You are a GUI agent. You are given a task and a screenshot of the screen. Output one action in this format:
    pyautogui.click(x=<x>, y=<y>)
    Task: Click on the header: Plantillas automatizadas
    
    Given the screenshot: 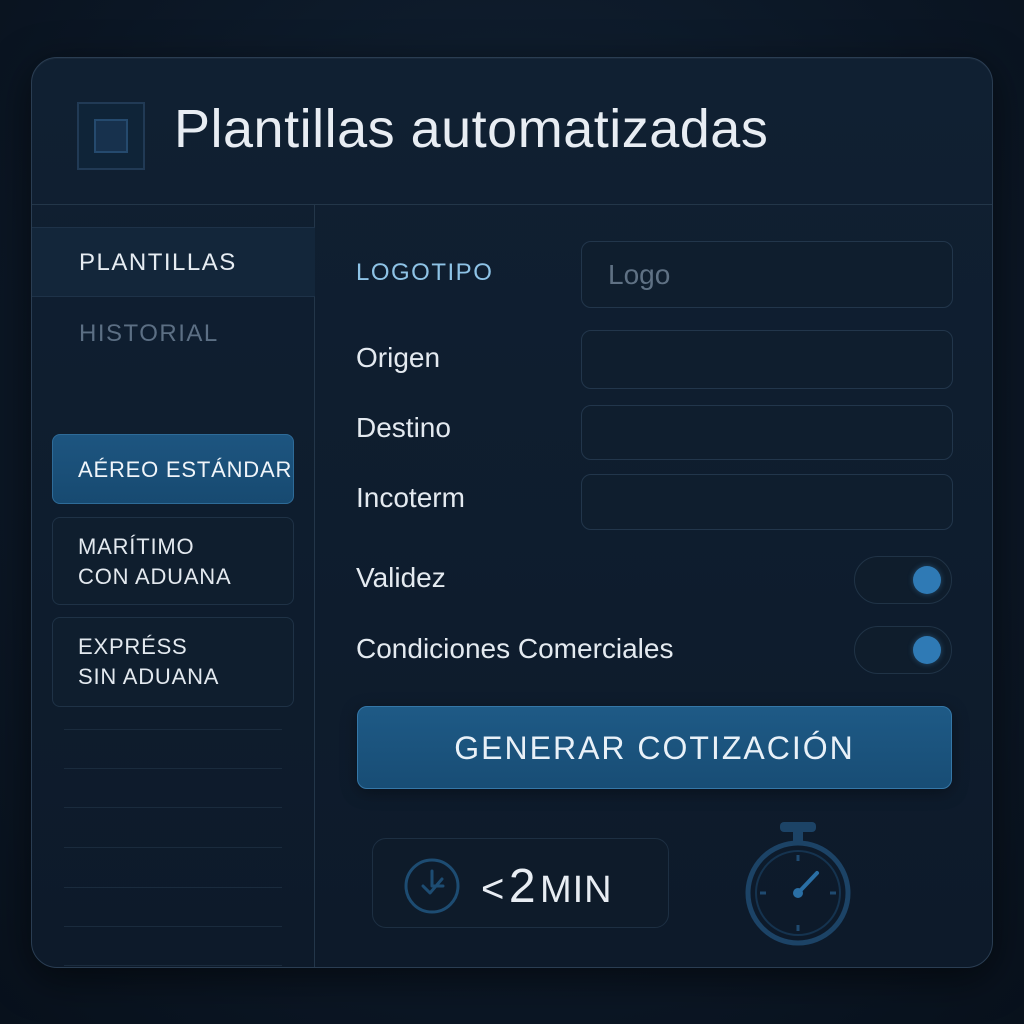 What is the action you would take?
    pyautogui.click(x=512, y=131)
    